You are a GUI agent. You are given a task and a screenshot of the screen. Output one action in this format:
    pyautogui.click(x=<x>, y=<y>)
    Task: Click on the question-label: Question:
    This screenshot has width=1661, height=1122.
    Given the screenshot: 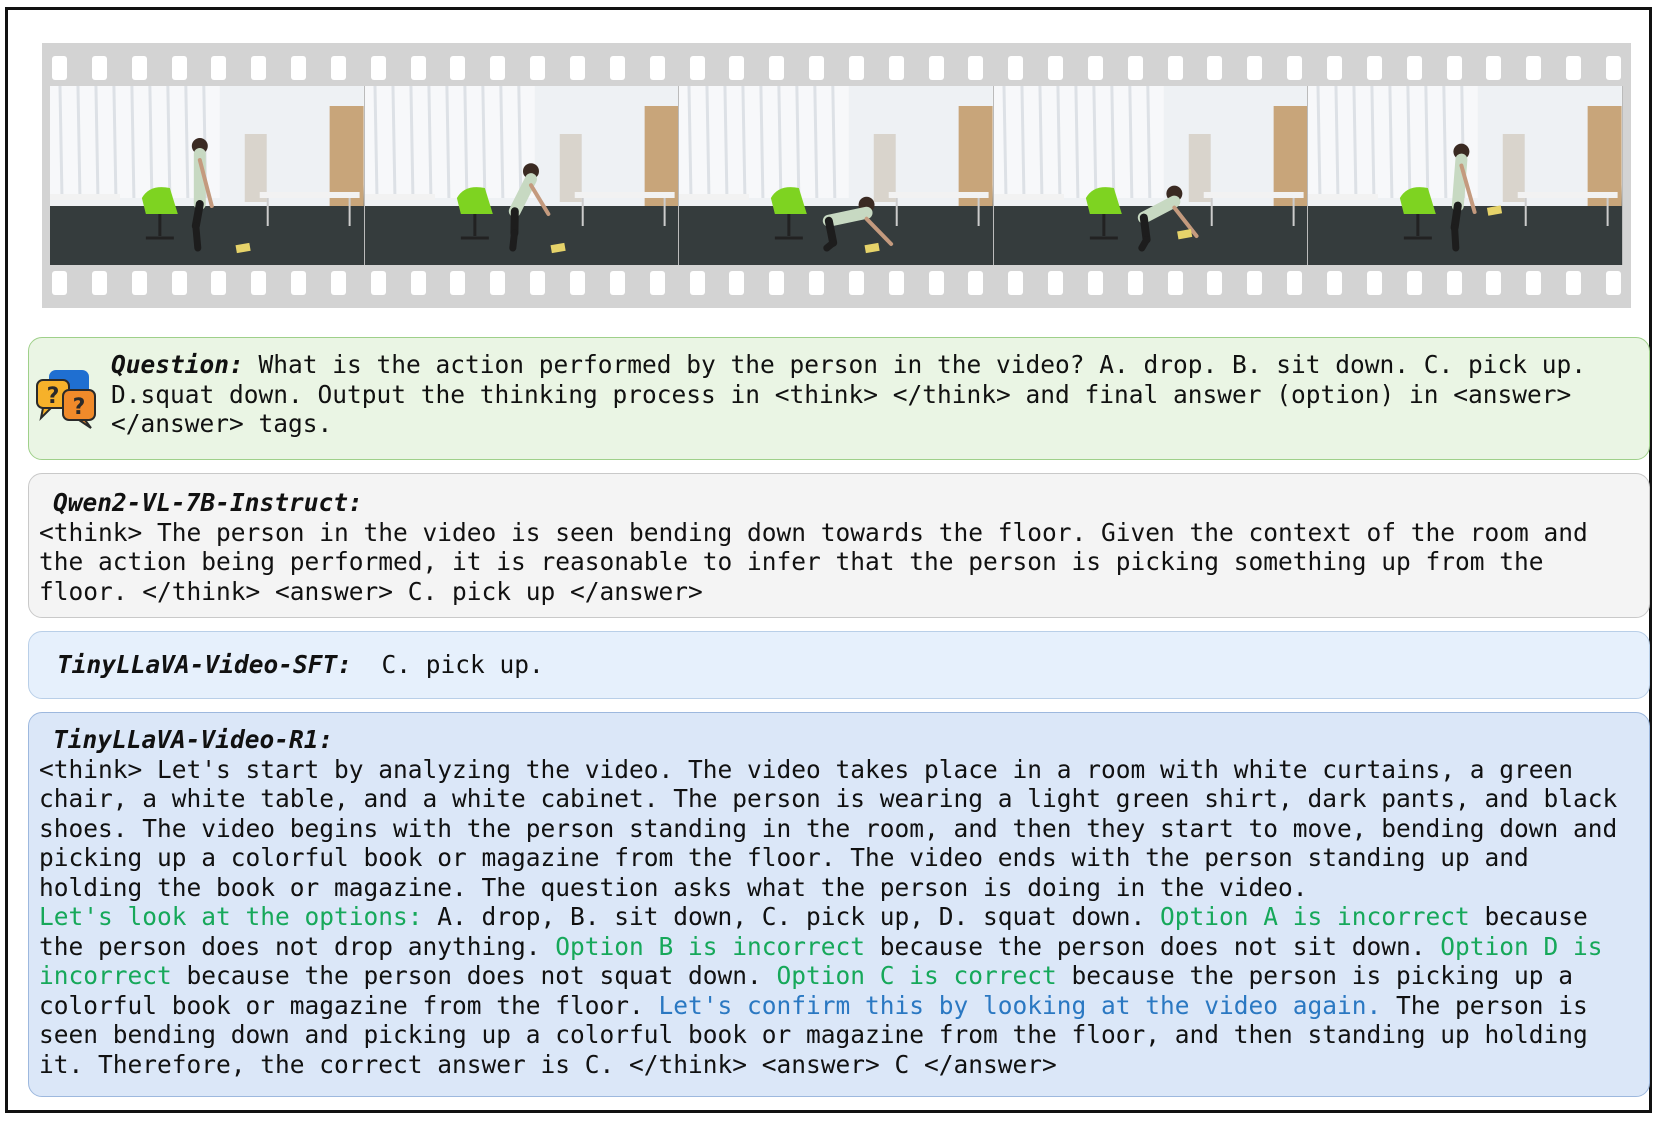 What is the action you would take?
    pyautogui.click(x=177, y=364)
    